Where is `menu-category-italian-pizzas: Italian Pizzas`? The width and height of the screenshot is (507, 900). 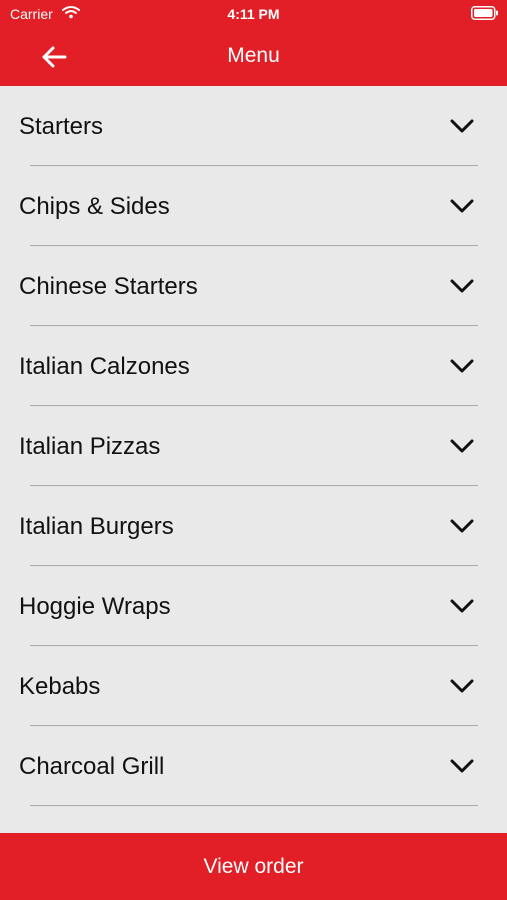 menu-category-italian-pizzas: Italian Pizzas is located at coordinates (253, 446).